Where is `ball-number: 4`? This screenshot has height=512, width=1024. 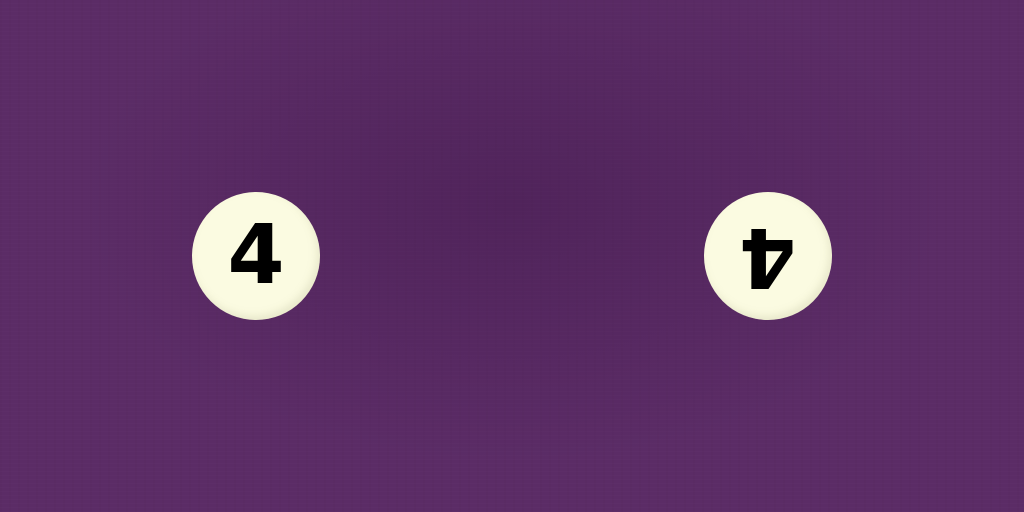 ball-number: 4 is located at coordinates (256, 255).